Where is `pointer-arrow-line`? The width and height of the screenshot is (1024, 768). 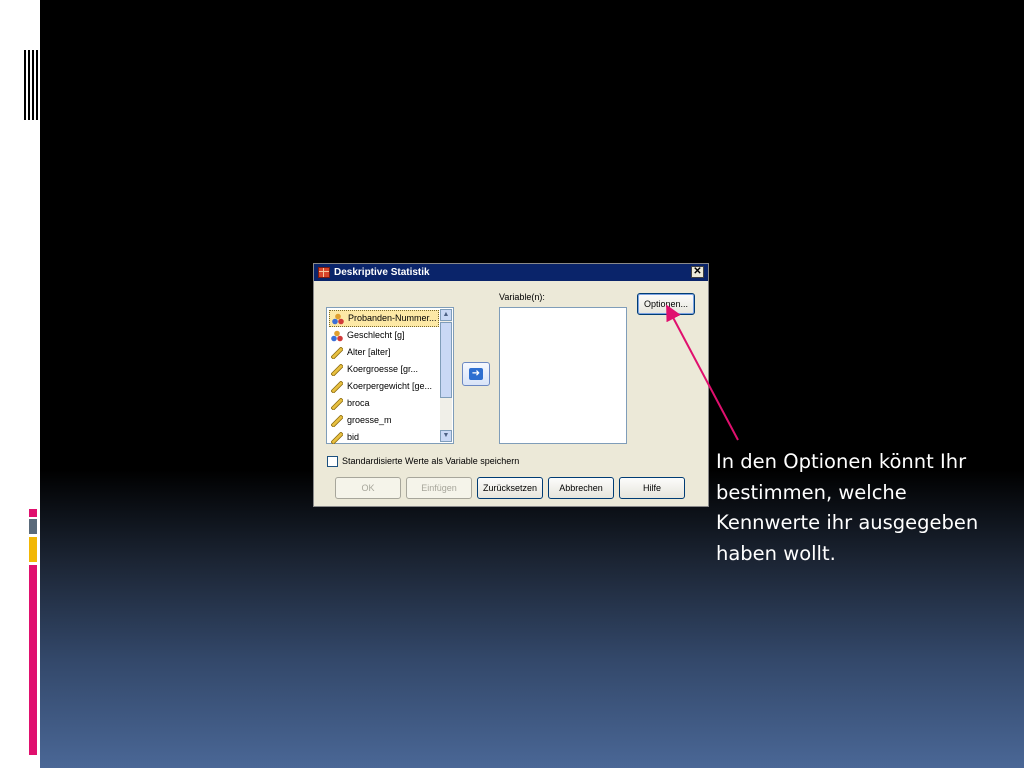 pointer-arrow-line is located at coordinates (702, 372).